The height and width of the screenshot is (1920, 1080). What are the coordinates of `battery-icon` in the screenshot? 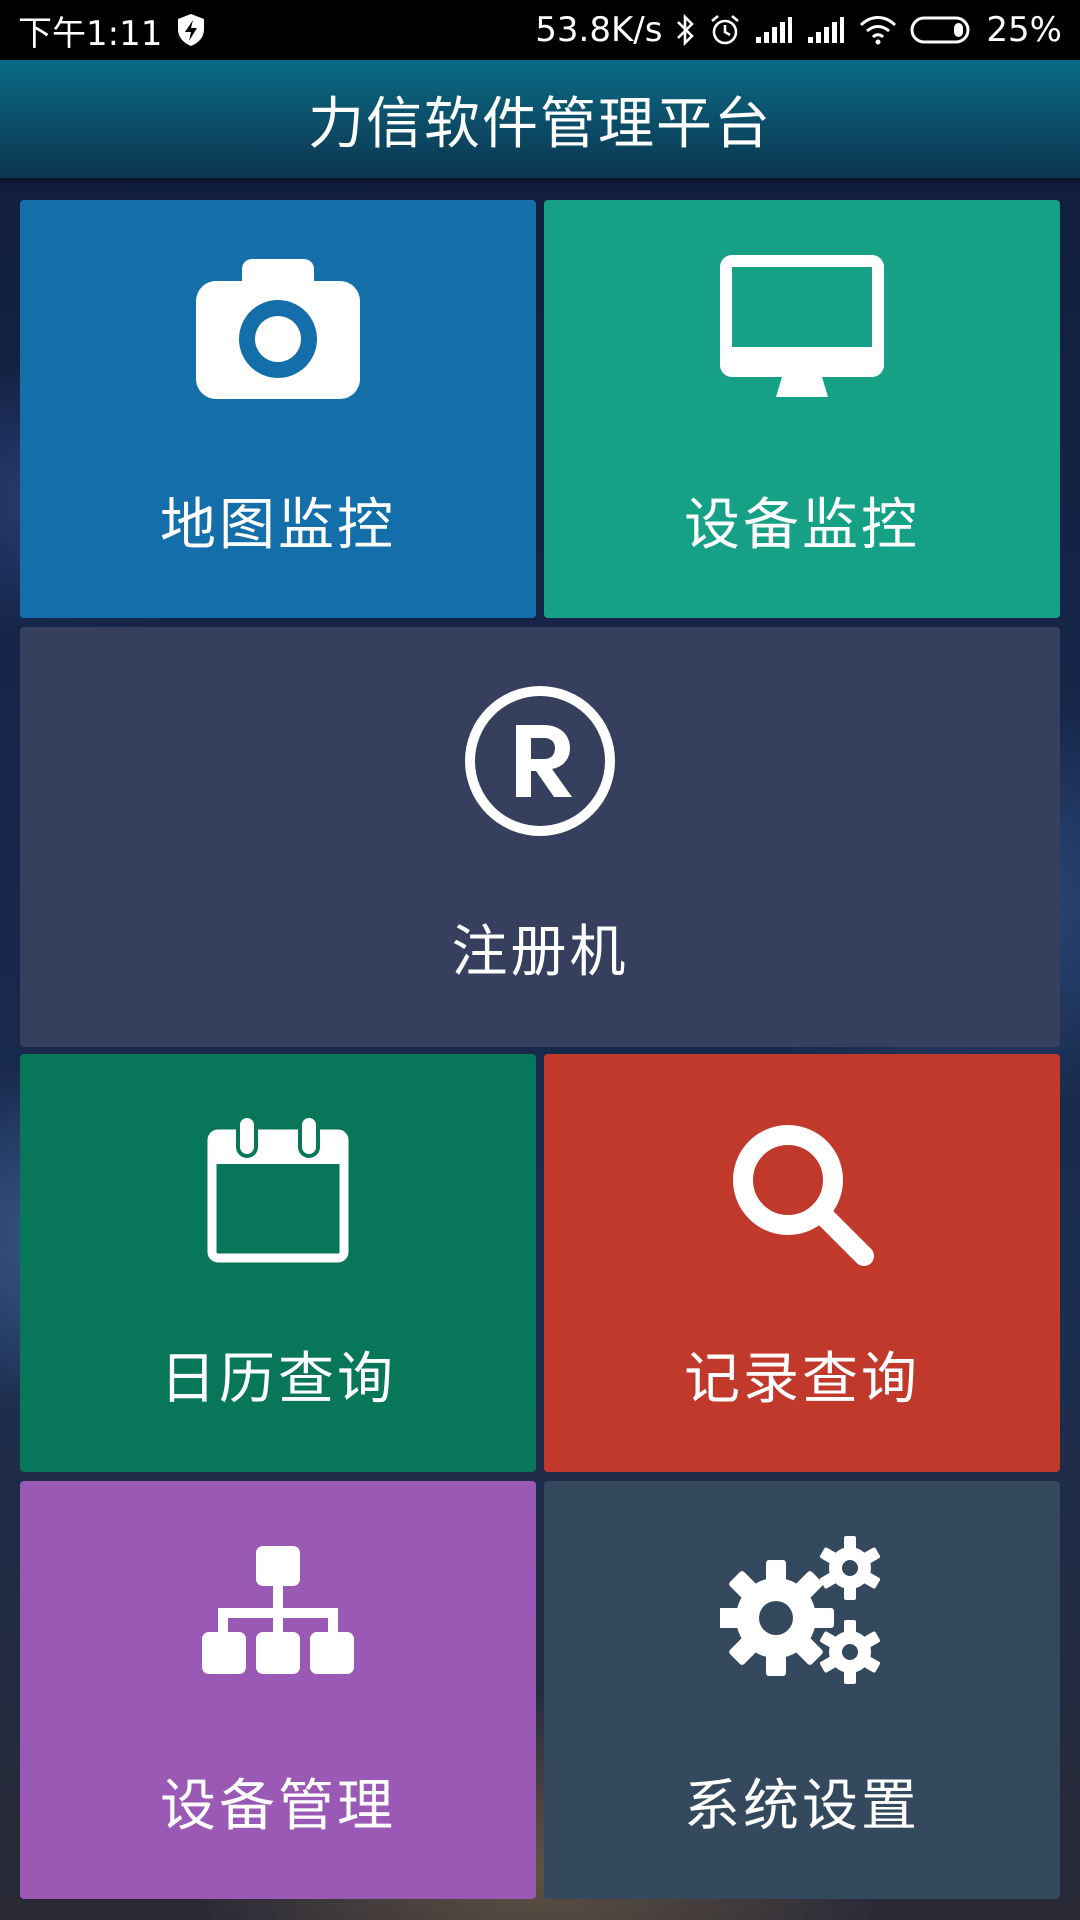 It's located at (940, 30).